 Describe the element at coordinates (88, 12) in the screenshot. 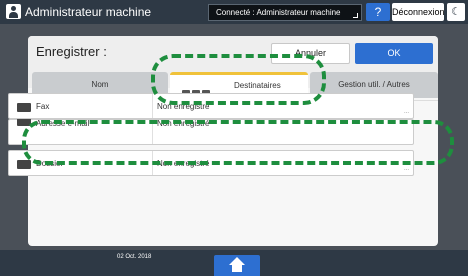

I see `admin-title: Administrateur machine` at that location.